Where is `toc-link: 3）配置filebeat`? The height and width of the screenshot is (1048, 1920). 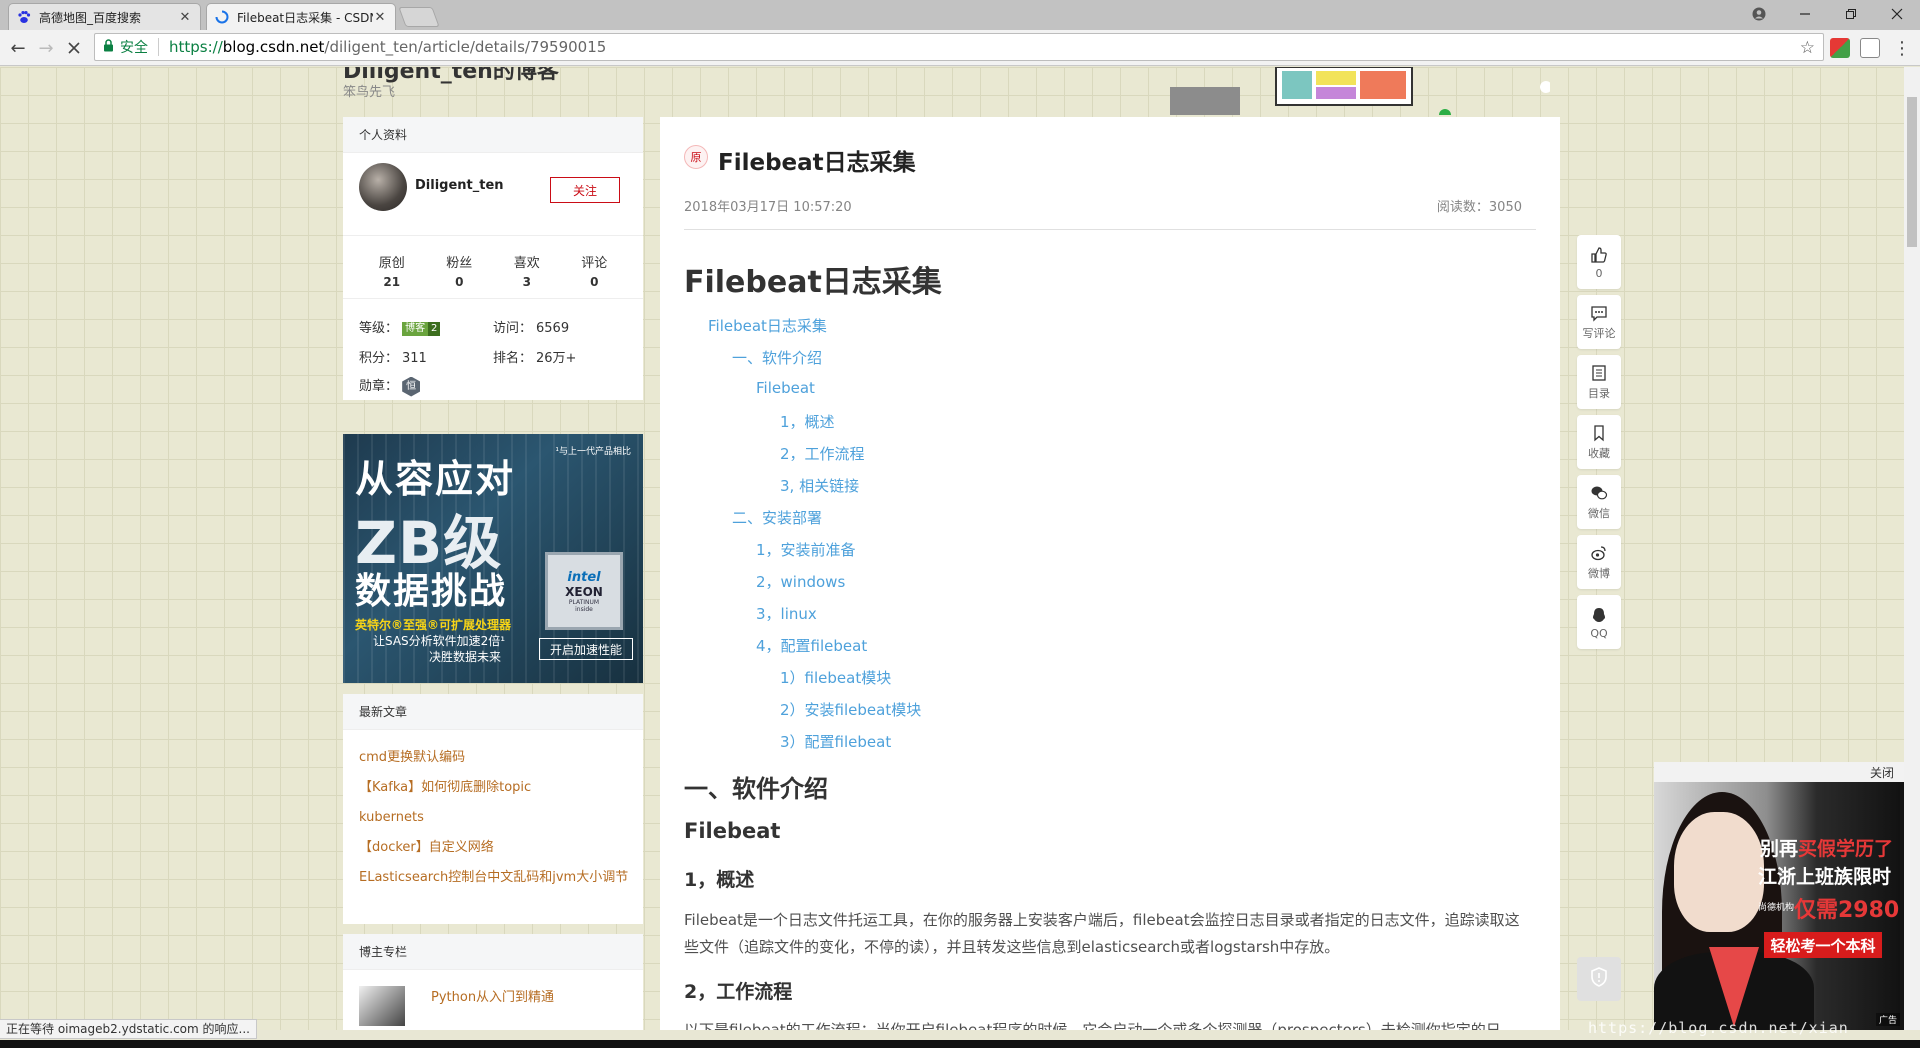 toc-link: 3）配置filebeat is located at coordinates (835, 741).